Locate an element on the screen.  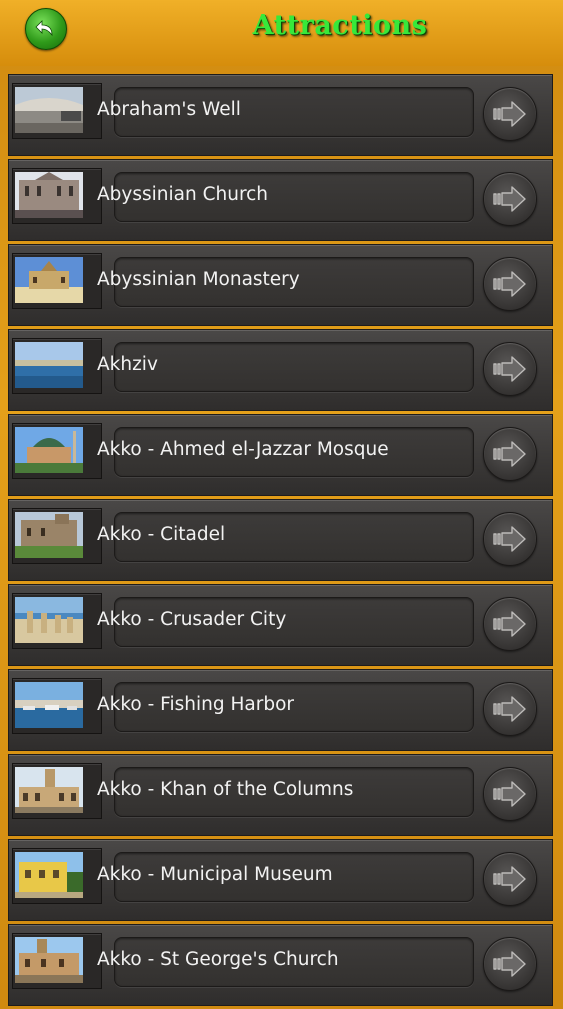
back-button is located at coordinates (46, 29).